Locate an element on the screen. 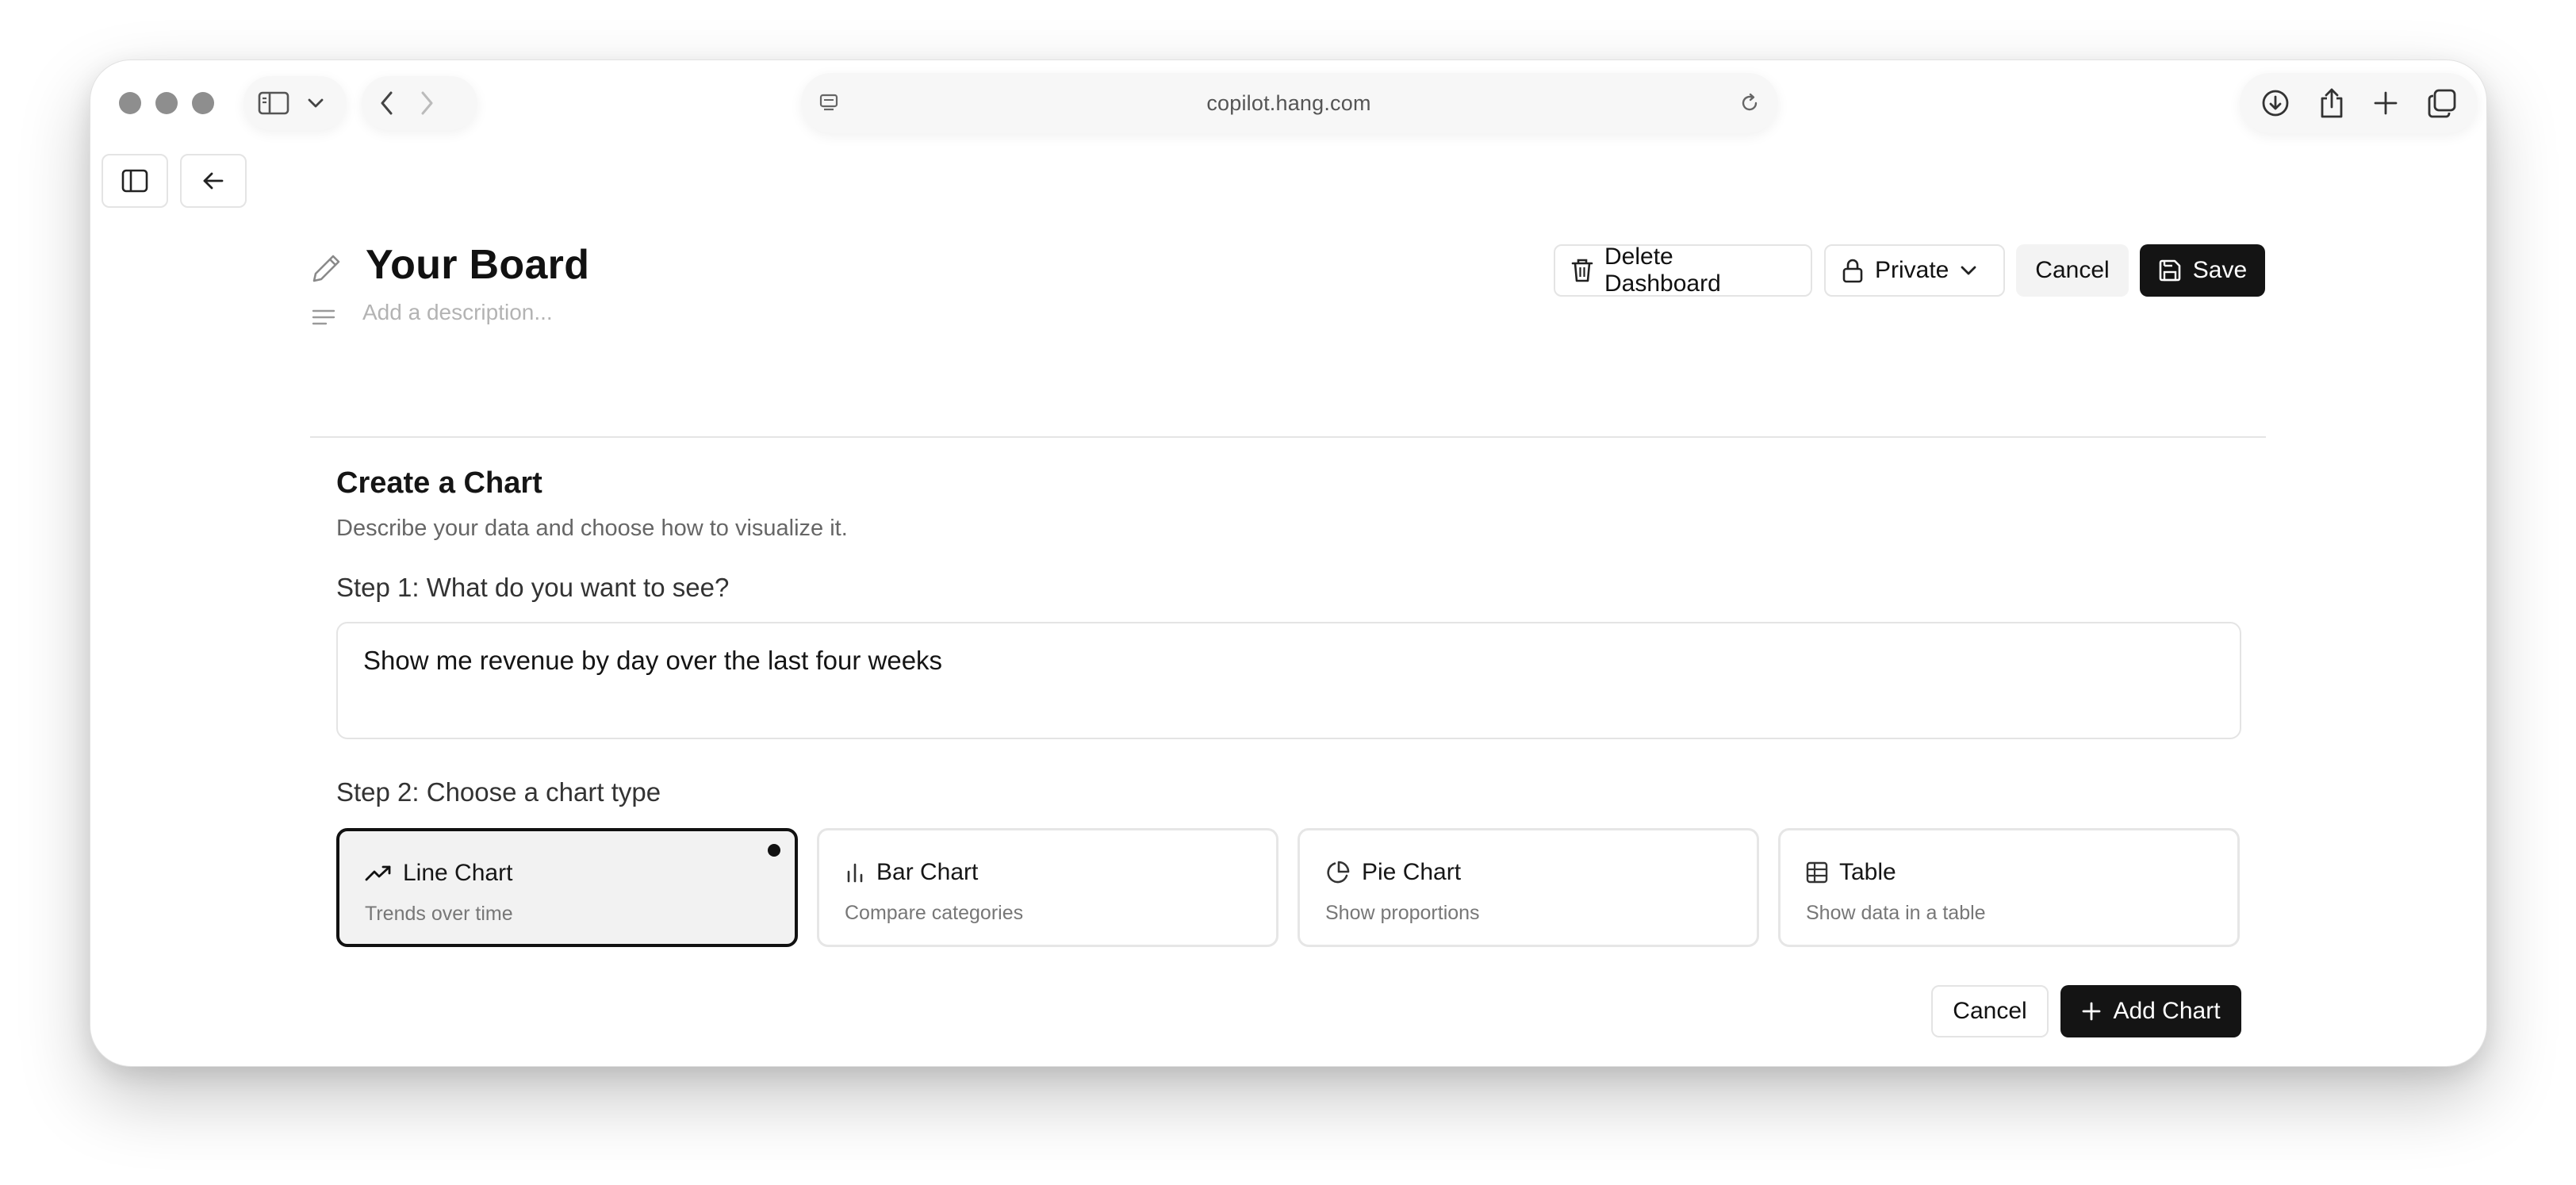  section-divider is located at coordinates (1288, 437).